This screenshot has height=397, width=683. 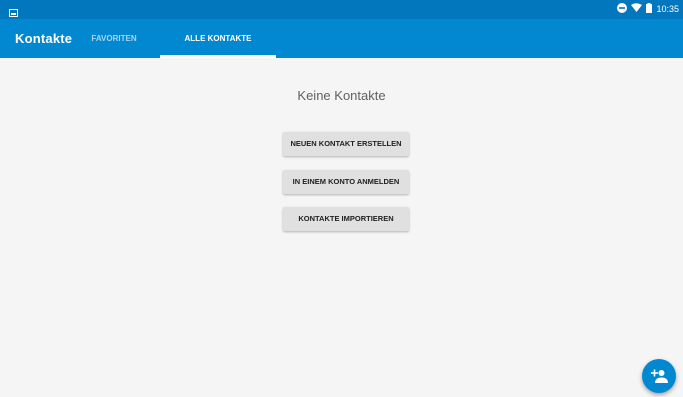 I want to click on wifi-icon, so click(x=637, y=9).